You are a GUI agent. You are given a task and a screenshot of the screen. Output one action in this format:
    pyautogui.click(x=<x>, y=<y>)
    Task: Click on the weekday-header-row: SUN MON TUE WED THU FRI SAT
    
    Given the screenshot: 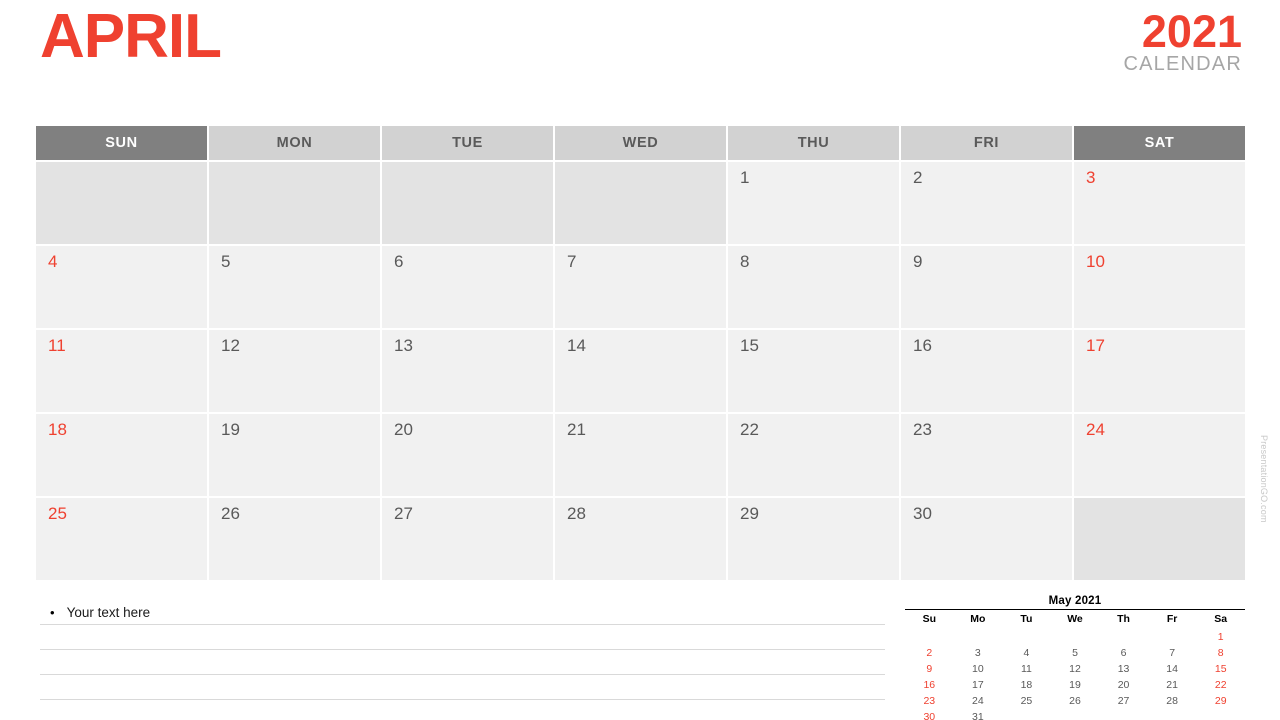 What is the action you would take?
    pyautogui.click(x=640, y=143)
    